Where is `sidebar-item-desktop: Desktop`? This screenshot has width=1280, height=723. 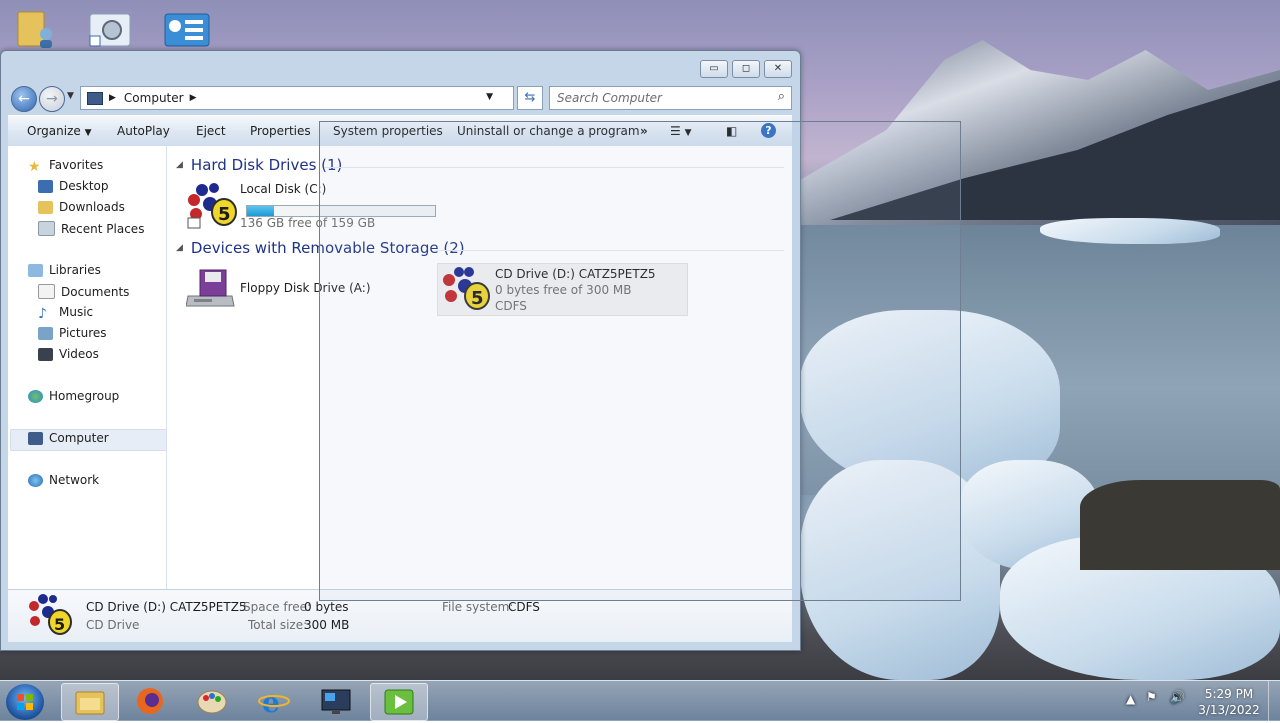
sidebar-item-desktop: Desktop is located at coordinates (73, 186).